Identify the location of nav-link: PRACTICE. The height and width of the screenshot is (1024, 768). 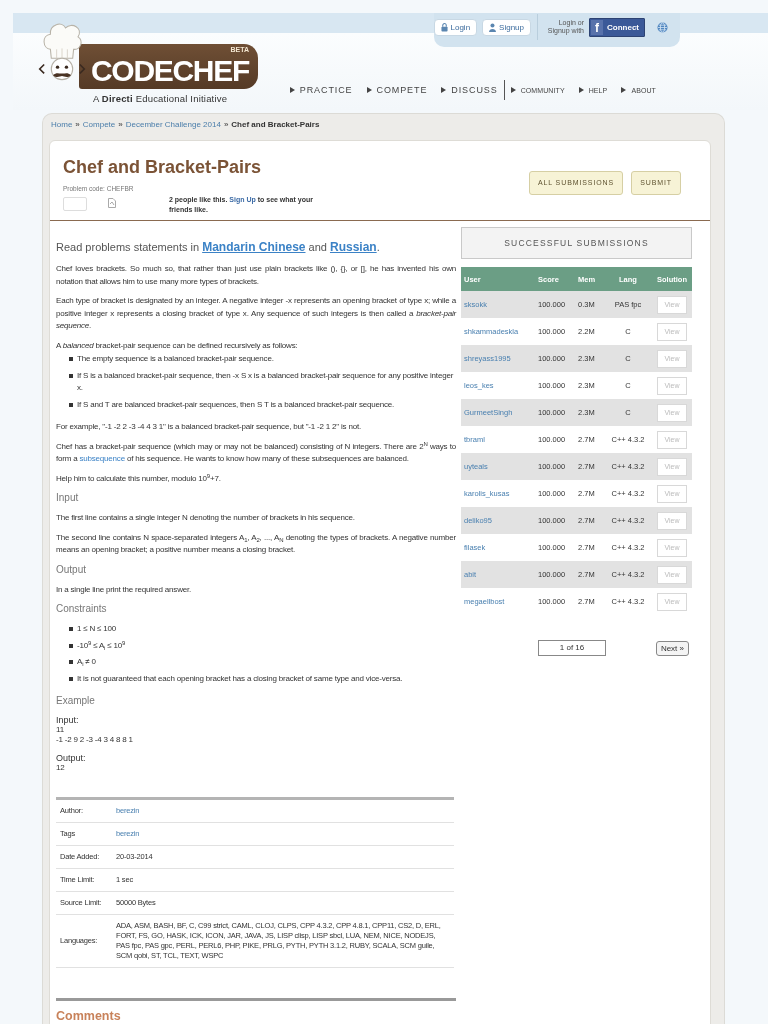
(321, 90).